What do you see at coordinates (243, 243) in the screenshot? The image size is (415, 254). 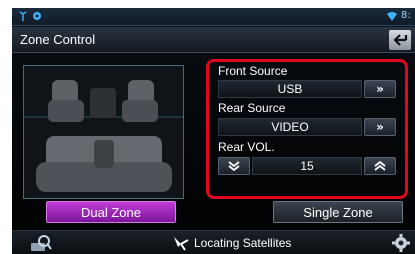 I see `navigation-status-text: Locating Satellites` at bounding box center [243, 243].